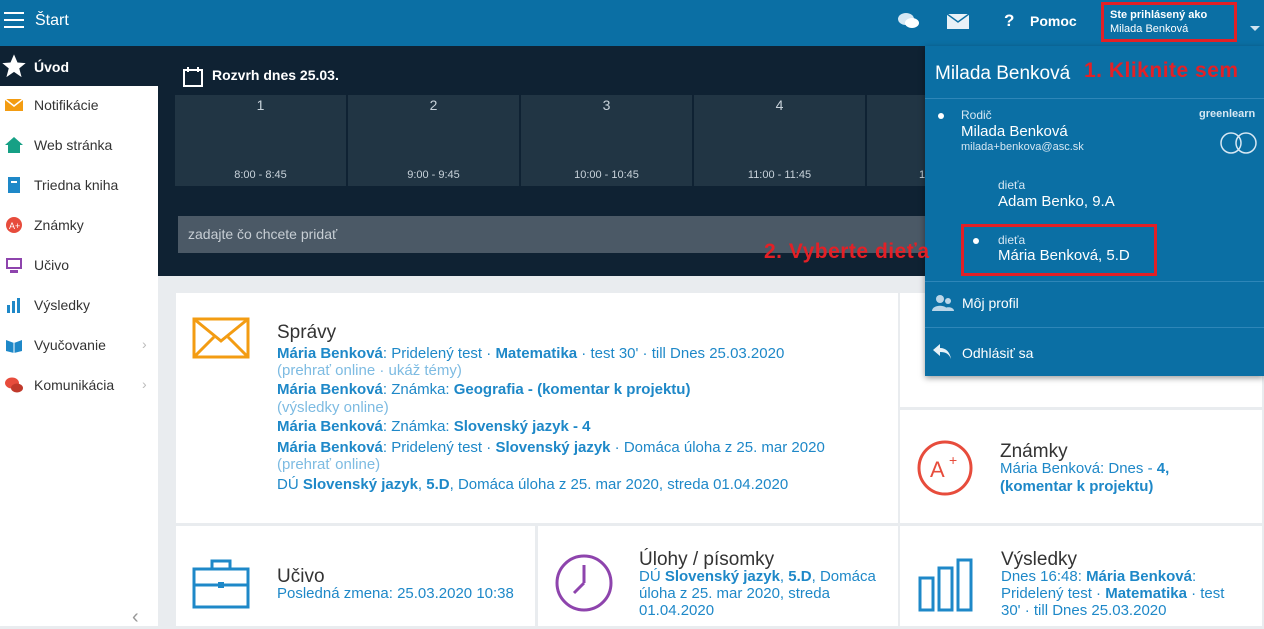 The width and height of the screenshot is (1264, 629). Describe the element at coordinates (1076, 486) in the screenshot. I see `grade-comment: (komentar k projektu)` at that location.